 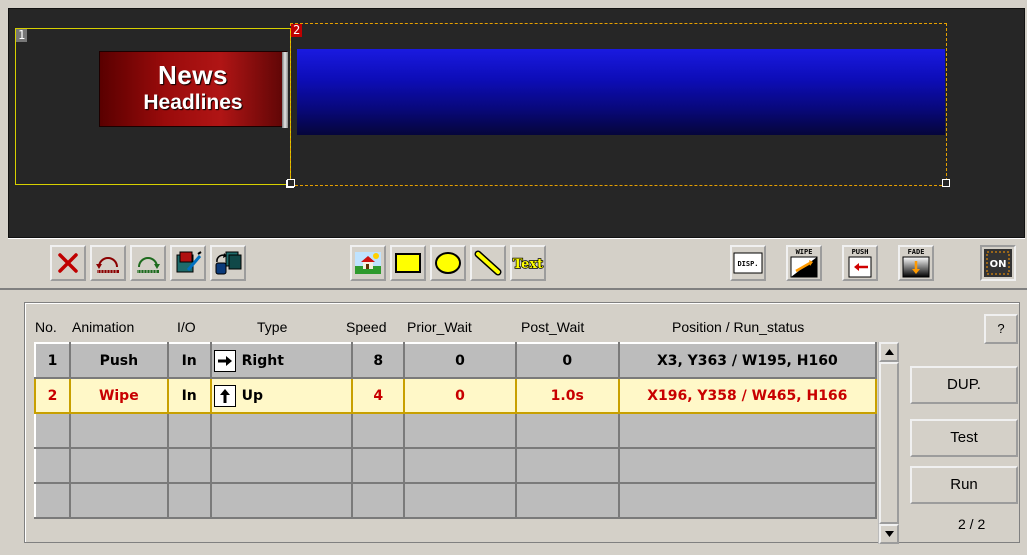 I want to click on ellipse-button, so click(x=448, y=263).